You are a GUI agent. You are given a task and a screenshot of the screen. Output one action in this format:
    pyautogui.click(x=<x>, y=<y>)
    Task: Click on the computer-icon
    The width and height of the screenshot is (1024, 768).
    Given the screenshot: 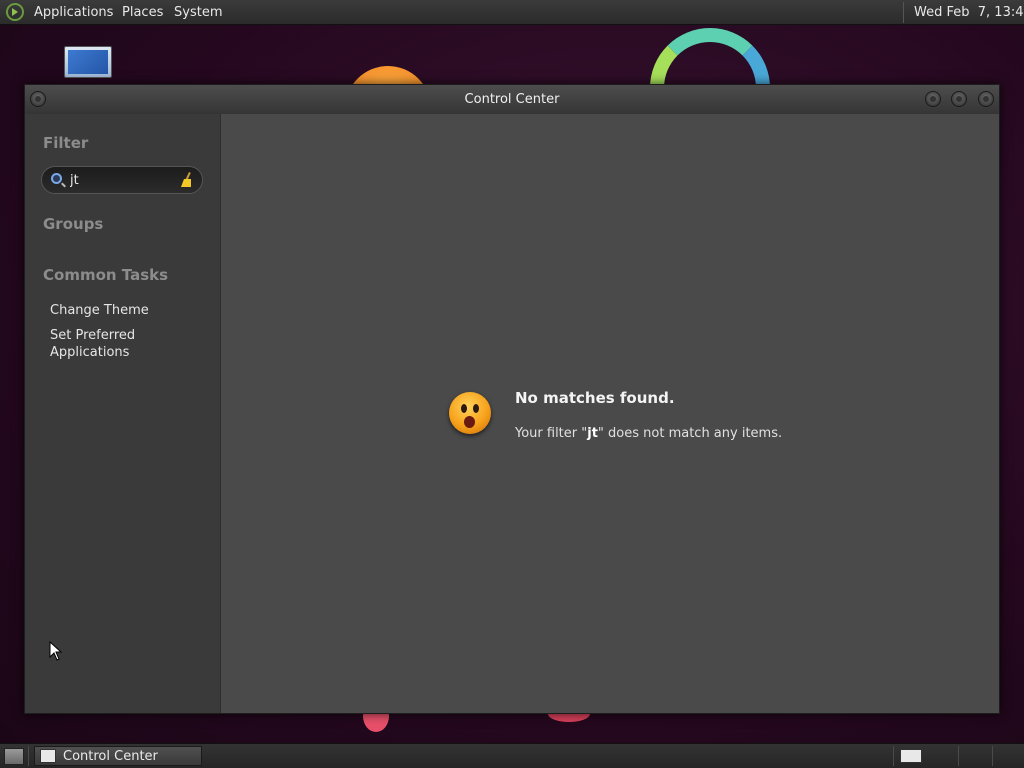 What is the action you would take?
    pyautogui.click(x=87, y=66)
    